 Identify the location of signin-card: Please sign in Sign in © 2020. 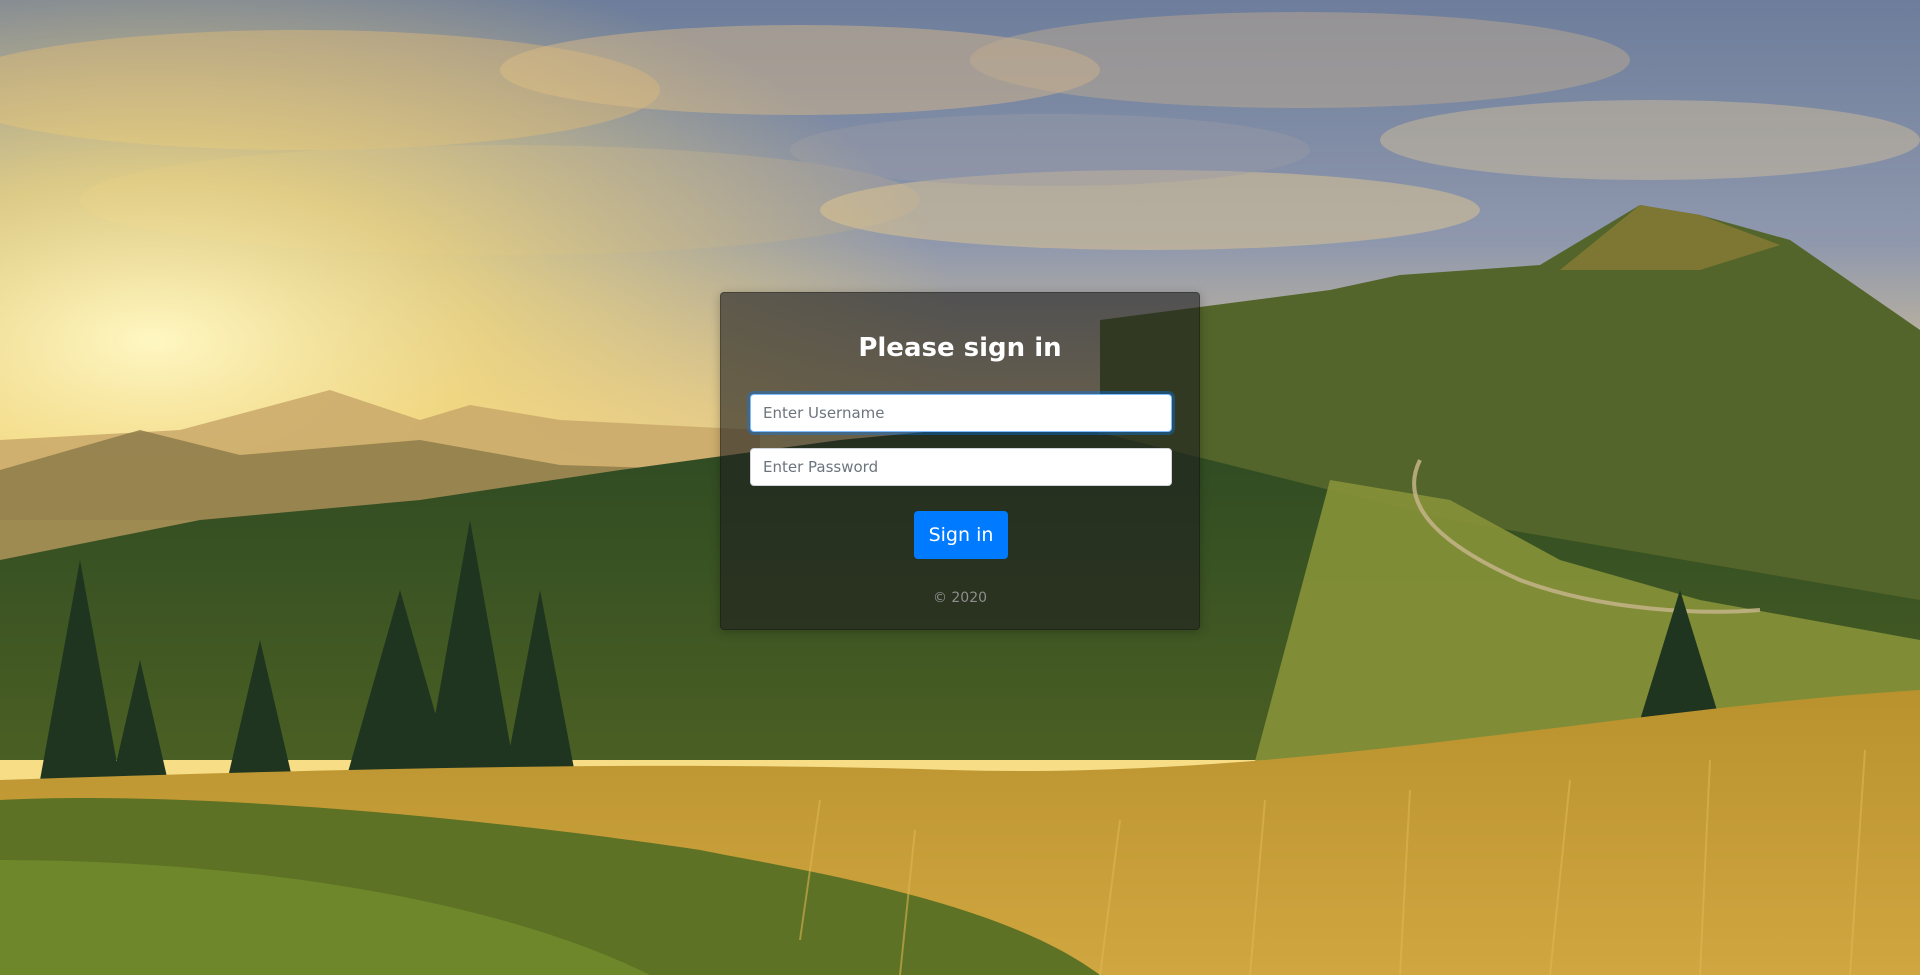
(960, 461).